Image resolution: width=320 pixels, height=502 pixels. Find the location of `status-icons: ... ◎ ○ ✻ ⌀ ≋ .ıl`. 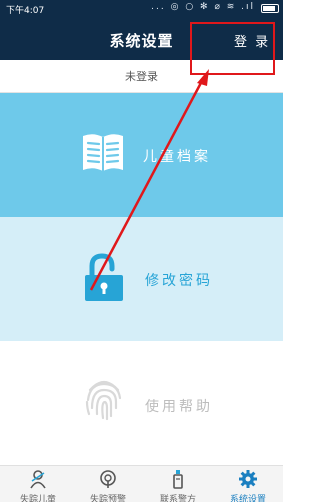

status-icons: ... ◎ ○ ✻ ⌀ ≋ .ıl is located at coordinates (203, 7).